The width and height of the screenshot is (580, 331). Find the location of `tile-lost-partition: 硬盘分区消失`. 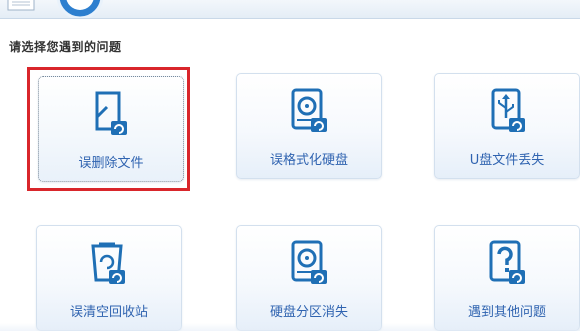

tile-lost-partition: 硬盘分区消失 is located at coordinates (309, 278).